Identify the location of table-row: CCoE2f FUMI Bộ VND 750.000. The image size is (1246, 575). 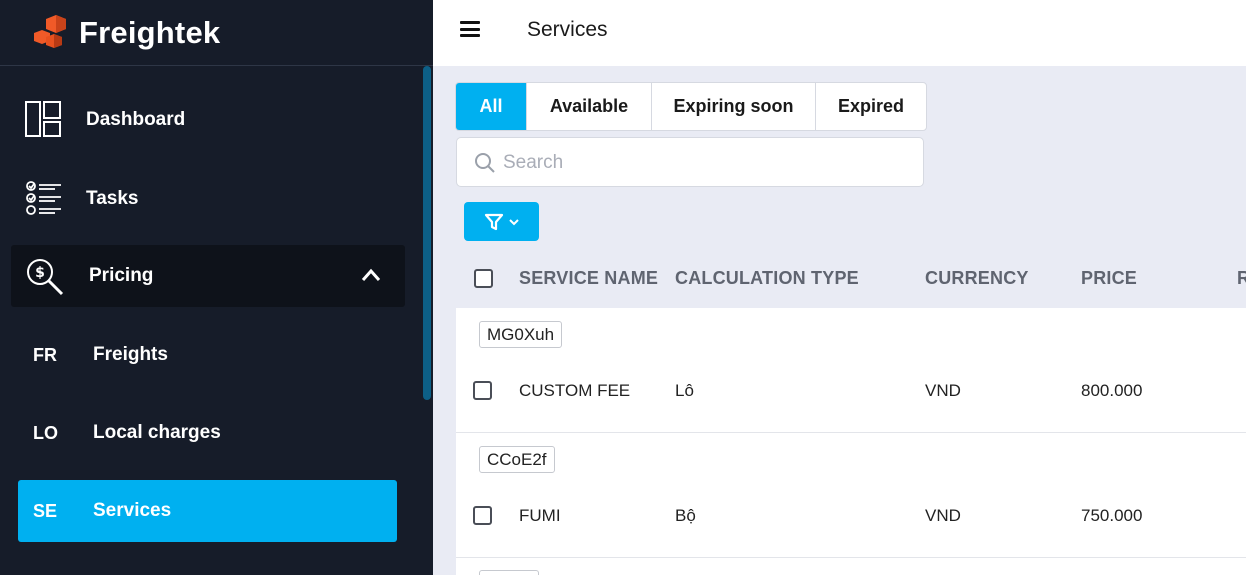
(851, 495).